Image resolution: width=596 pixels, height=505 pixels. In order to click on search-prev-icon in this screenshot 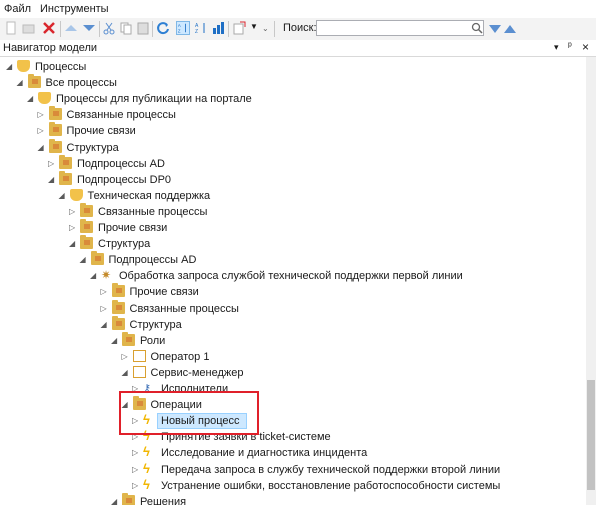, I will do `click(510, 29)`.